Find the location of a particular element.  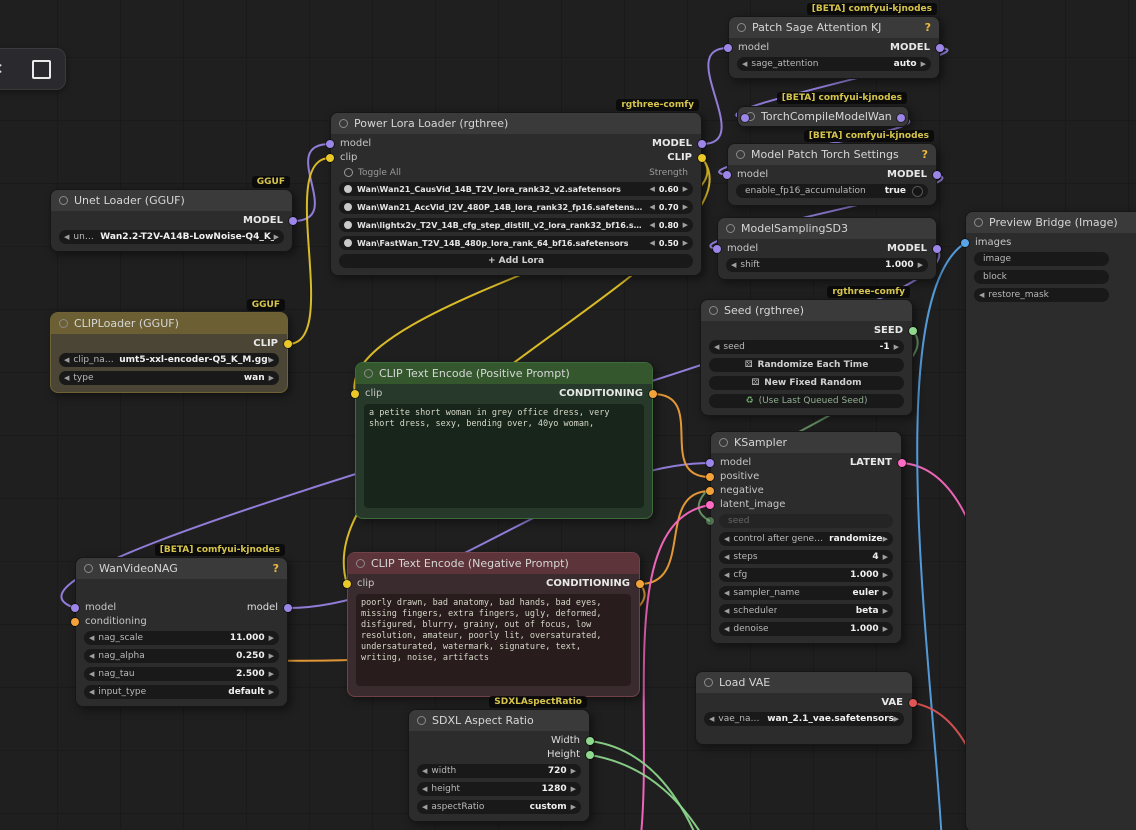

node-titlebar: ModelSamplingSD3 is located at coordinates (827, 228).